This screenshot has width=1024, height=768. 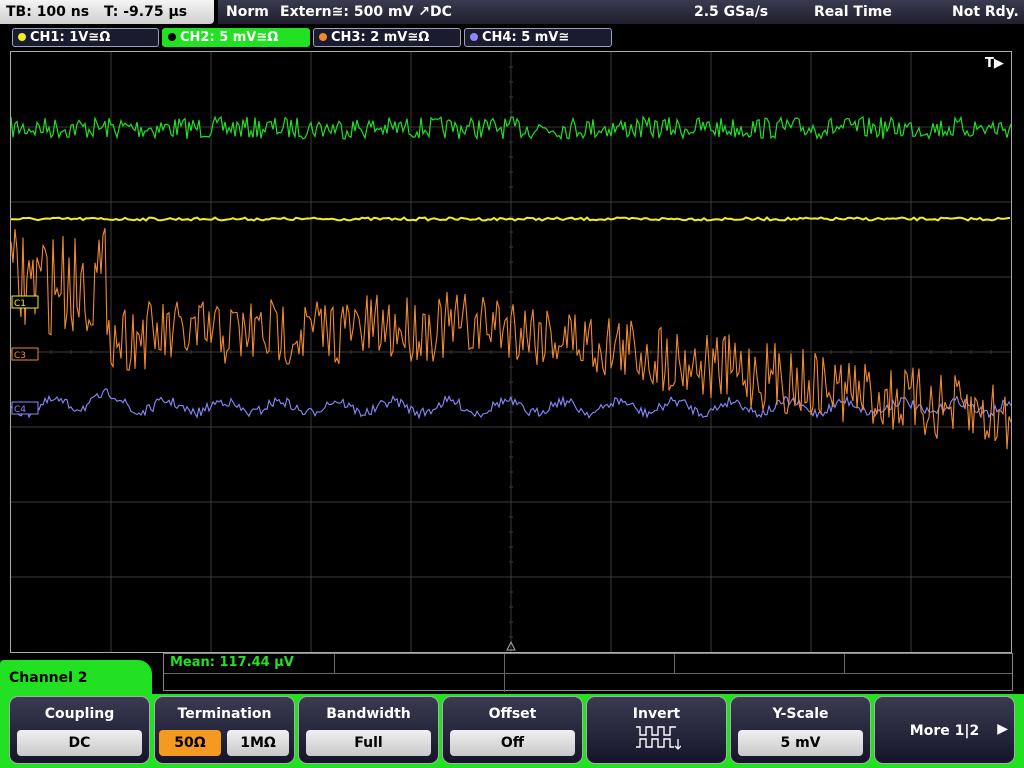 I want to click on invert-label: Invert, so click(x=656, y=714).